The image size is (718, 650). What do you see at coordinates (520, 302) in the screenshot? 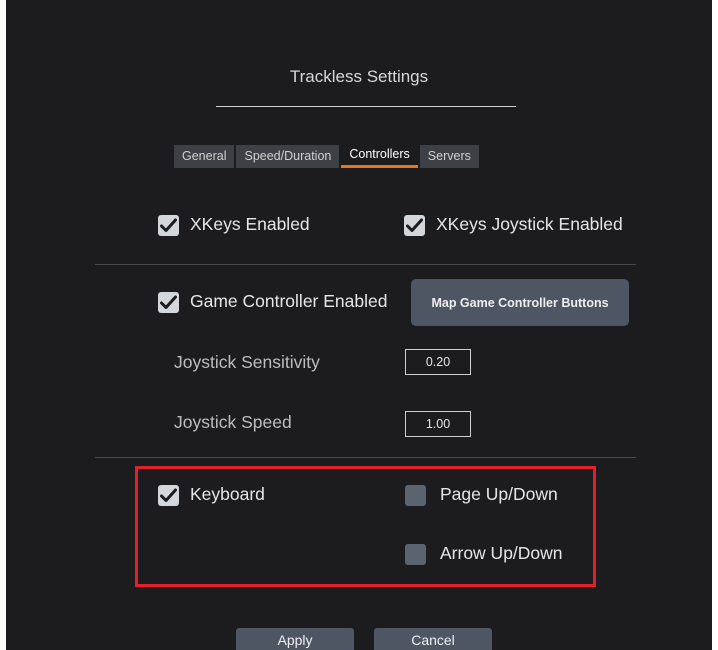
I see `map-controller-buttons-button: Map Game Controller Buttons` at bounding box center [520, 302].